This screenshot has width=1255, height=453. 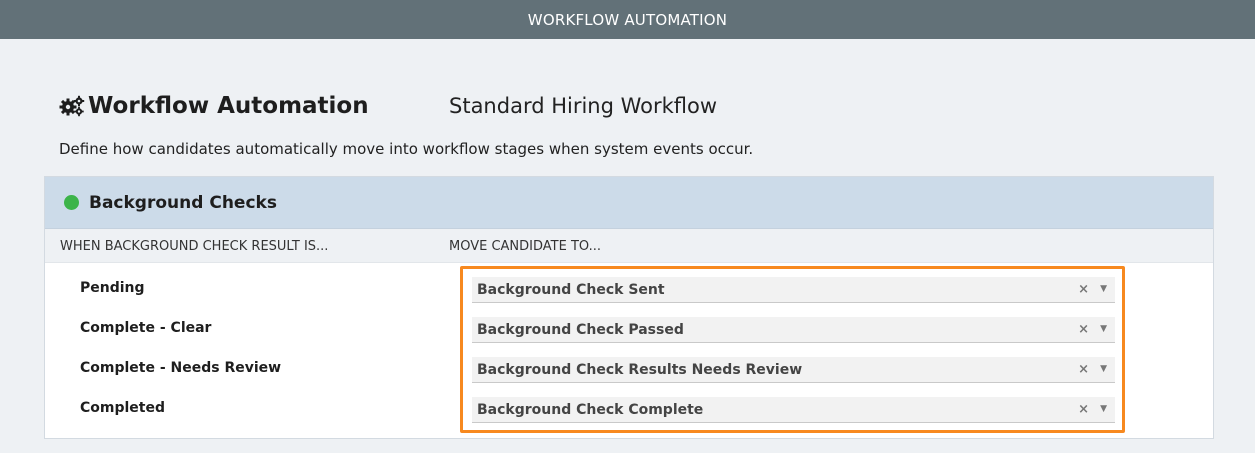 I want to click on result-label-completed: Completed, so click(x=123, y=408).